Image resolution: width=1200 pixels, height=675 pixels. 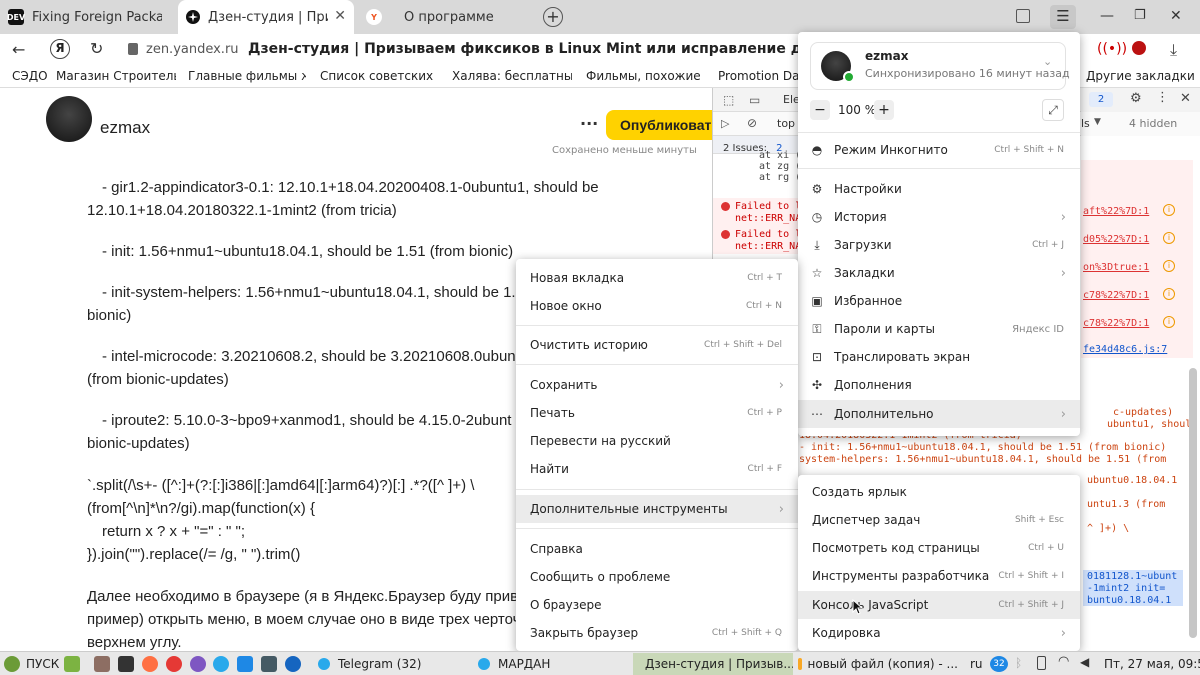 What do you see at coordinates (820, 110) in the screenshot?
I see `zoom-out-button: −` at bounding box center [820, 110].